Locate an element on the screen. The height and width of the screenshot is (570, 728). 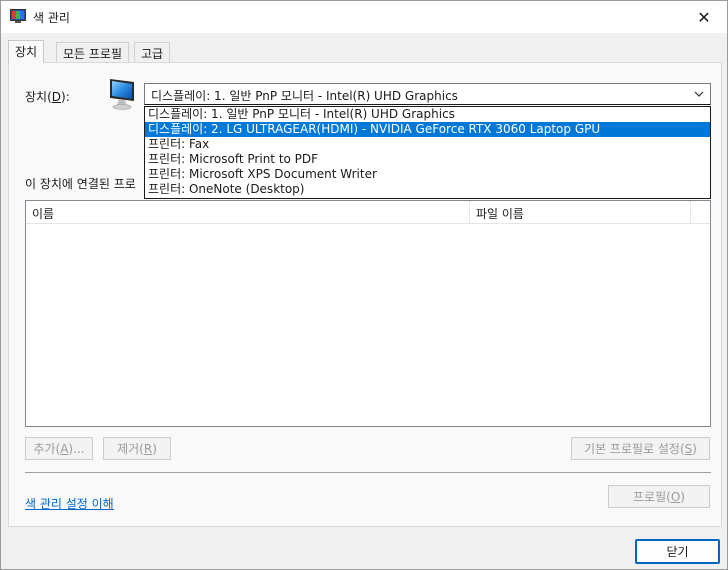
close-window-button: ✕ is located at coordinates (704, 17).